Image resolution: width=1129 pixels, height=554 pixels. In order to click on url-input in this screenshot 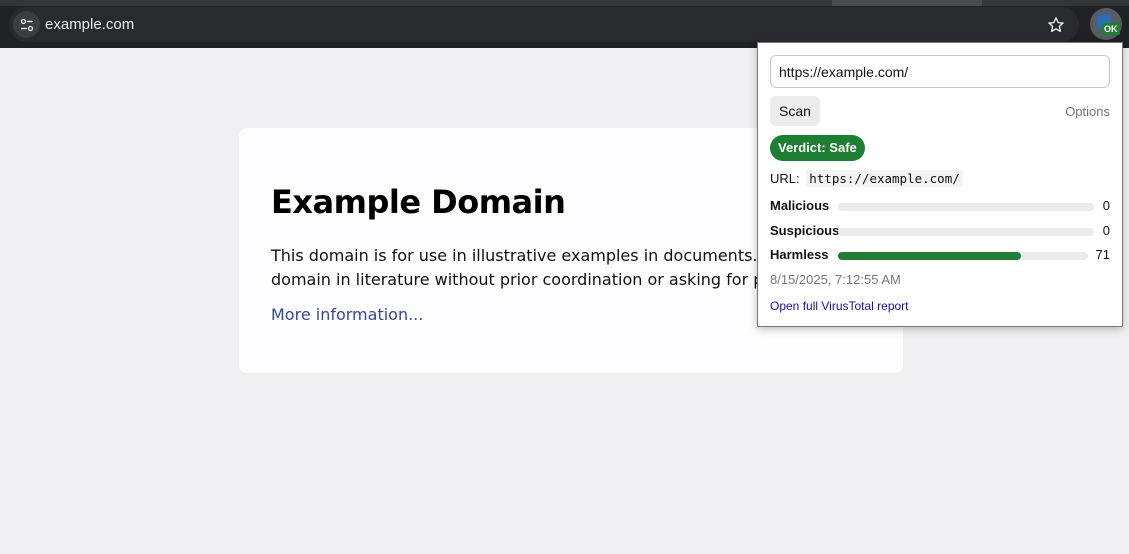, I will do `click(940, 71)`.